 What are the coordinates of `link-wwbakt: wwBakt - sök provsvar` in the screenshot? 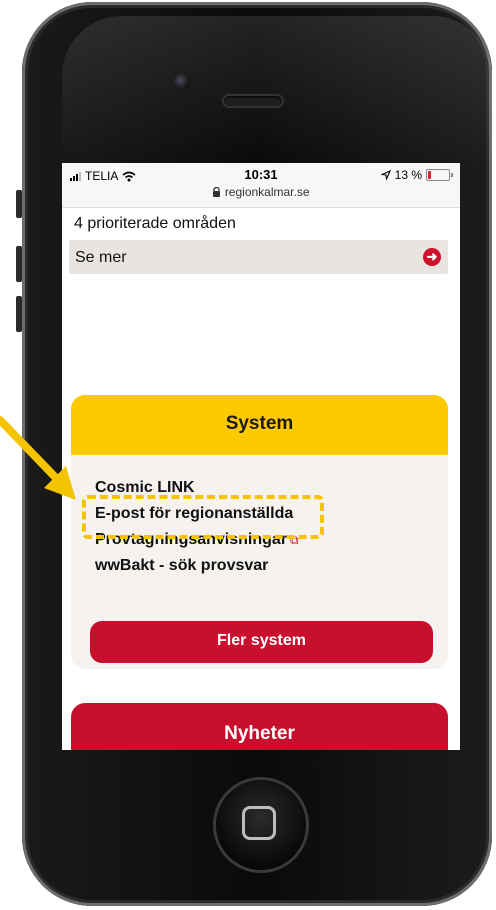 It's located at (181, 566).